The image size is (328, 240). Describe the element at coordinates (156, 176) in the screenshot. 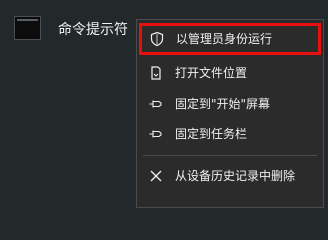

I see `close-icon` at that location.